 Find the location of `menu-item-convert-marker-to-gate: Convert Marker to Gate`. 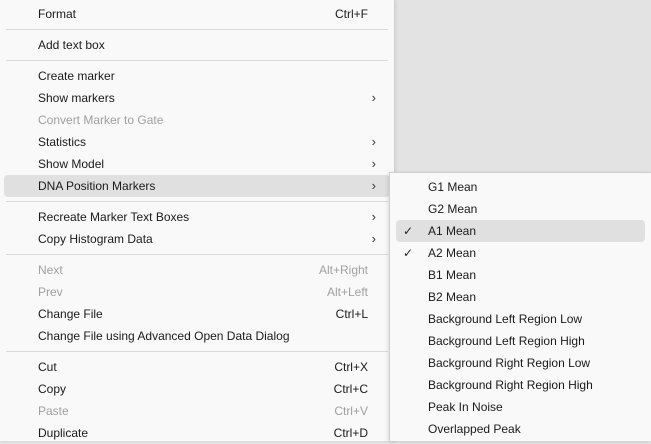

menu-item-convert-marker-to-gate: Convert Marker to Gate is located at coordinates (197, 120).